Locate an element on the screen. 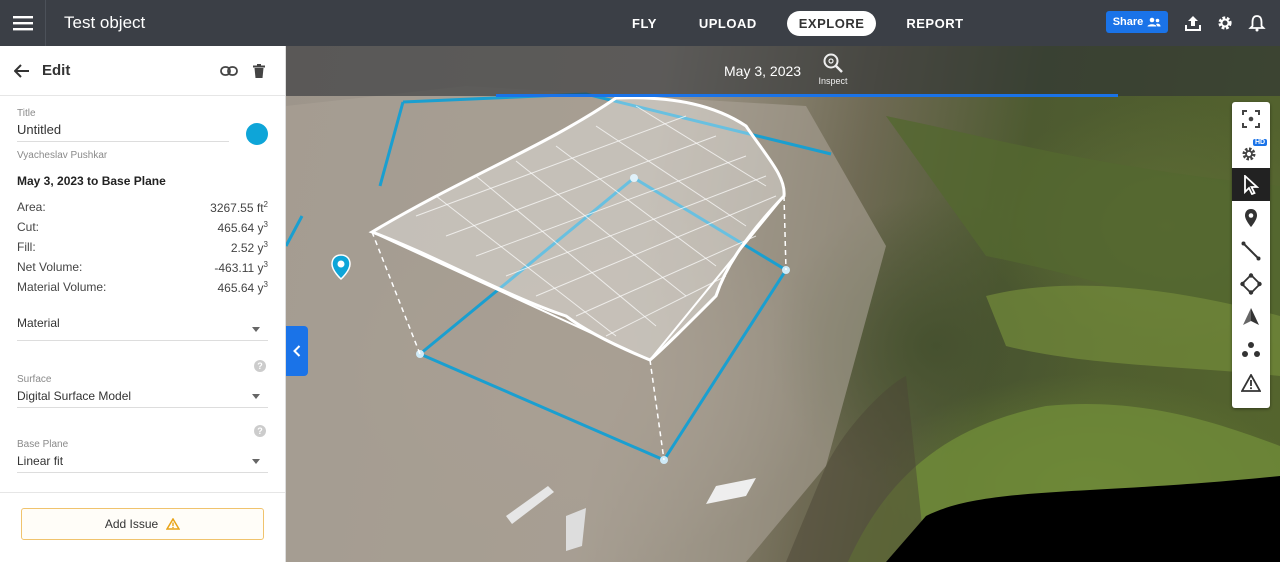 The height and width of the screenshot is (562, 1280). stat-label: Area: is located at coordinates (31, 207).